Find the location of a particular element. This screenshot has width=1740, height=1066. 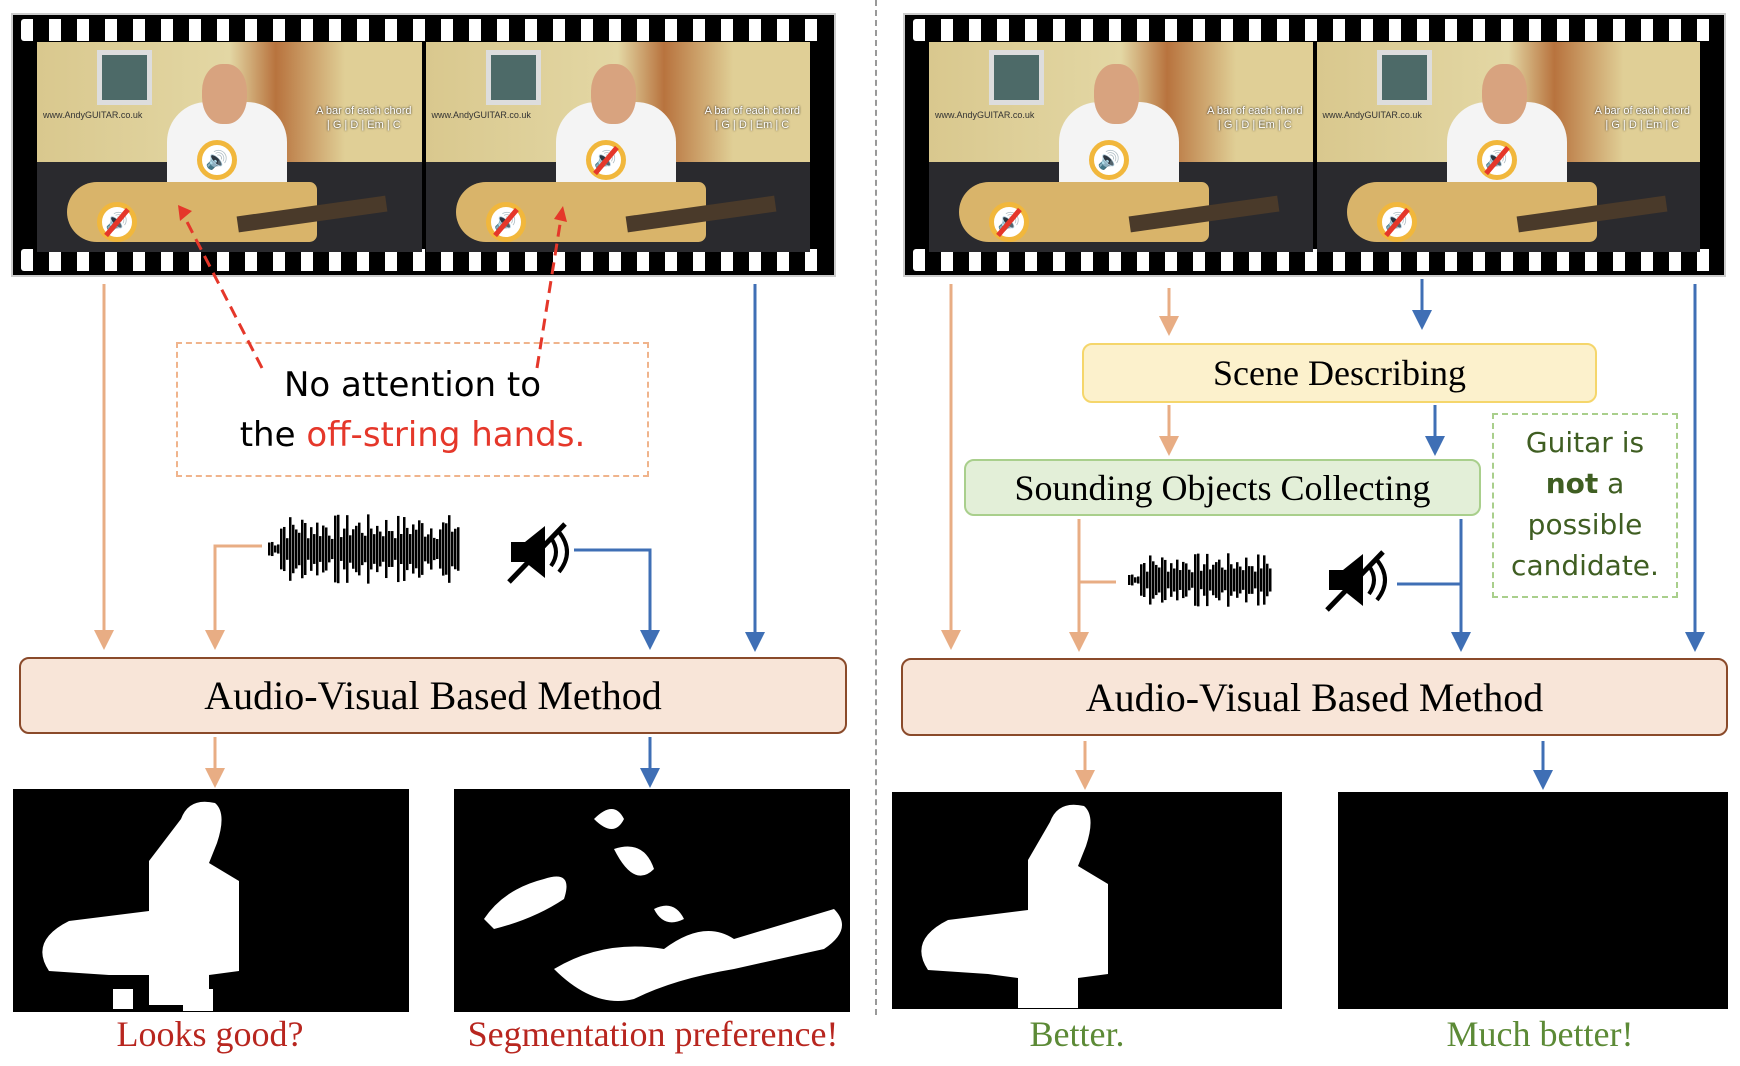

caption-much-better: Much better! is located at coordinates (1540, 1034).